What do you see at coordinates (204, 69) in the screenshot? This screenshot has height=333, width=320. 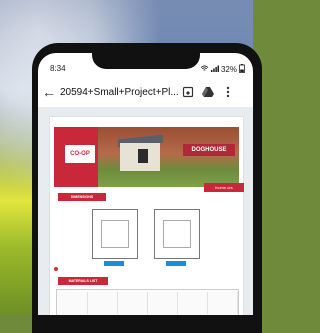 I see `wifi-icon` at bounding box center [204, 69].